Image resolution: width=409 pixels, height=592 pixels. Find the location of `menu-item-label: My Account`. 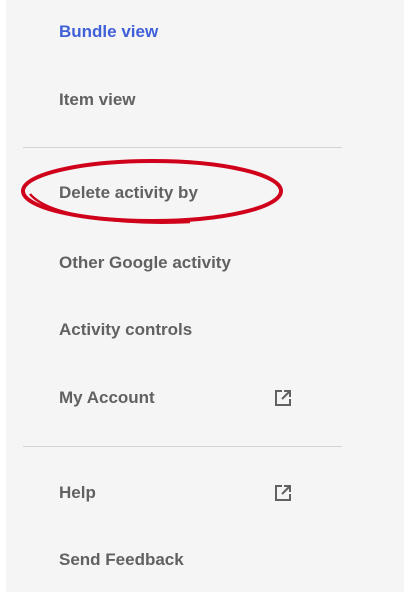

menu-item-label: My Account is located at coordinates (107, 397).